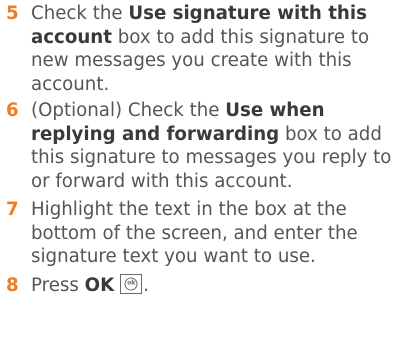  What do you see at coordinates (80, 13) in the screenshot?
I see `step-text-pre: Check the` at bounding box center [80, 13].